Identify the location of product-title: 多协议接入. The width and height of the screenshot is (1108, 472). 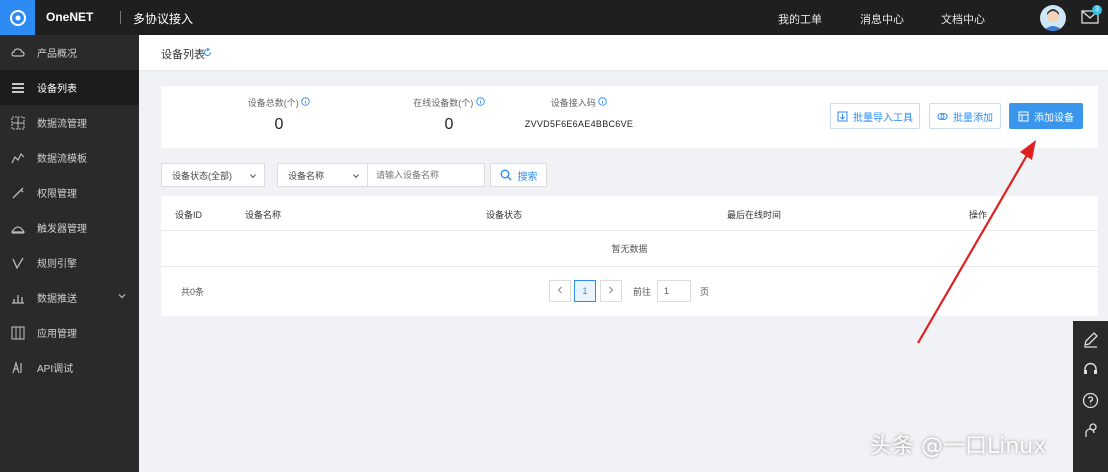
(163, 19).